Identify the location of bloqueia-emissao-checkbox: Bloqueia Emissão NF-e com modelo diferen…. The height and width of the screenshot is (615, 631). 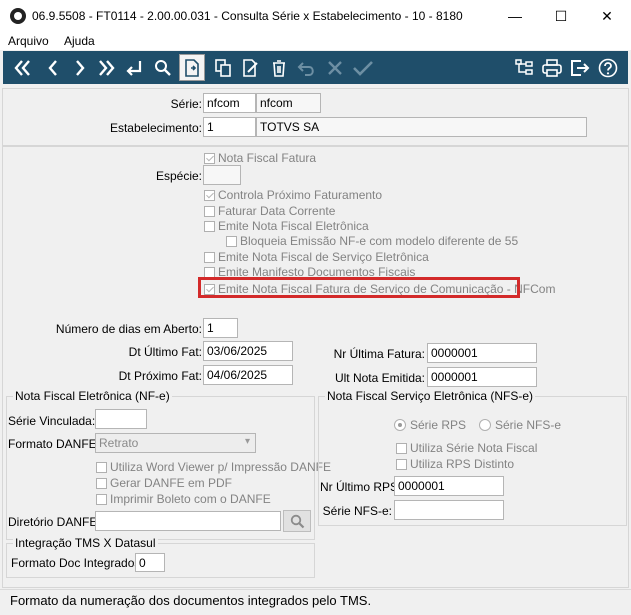
(372, 241).